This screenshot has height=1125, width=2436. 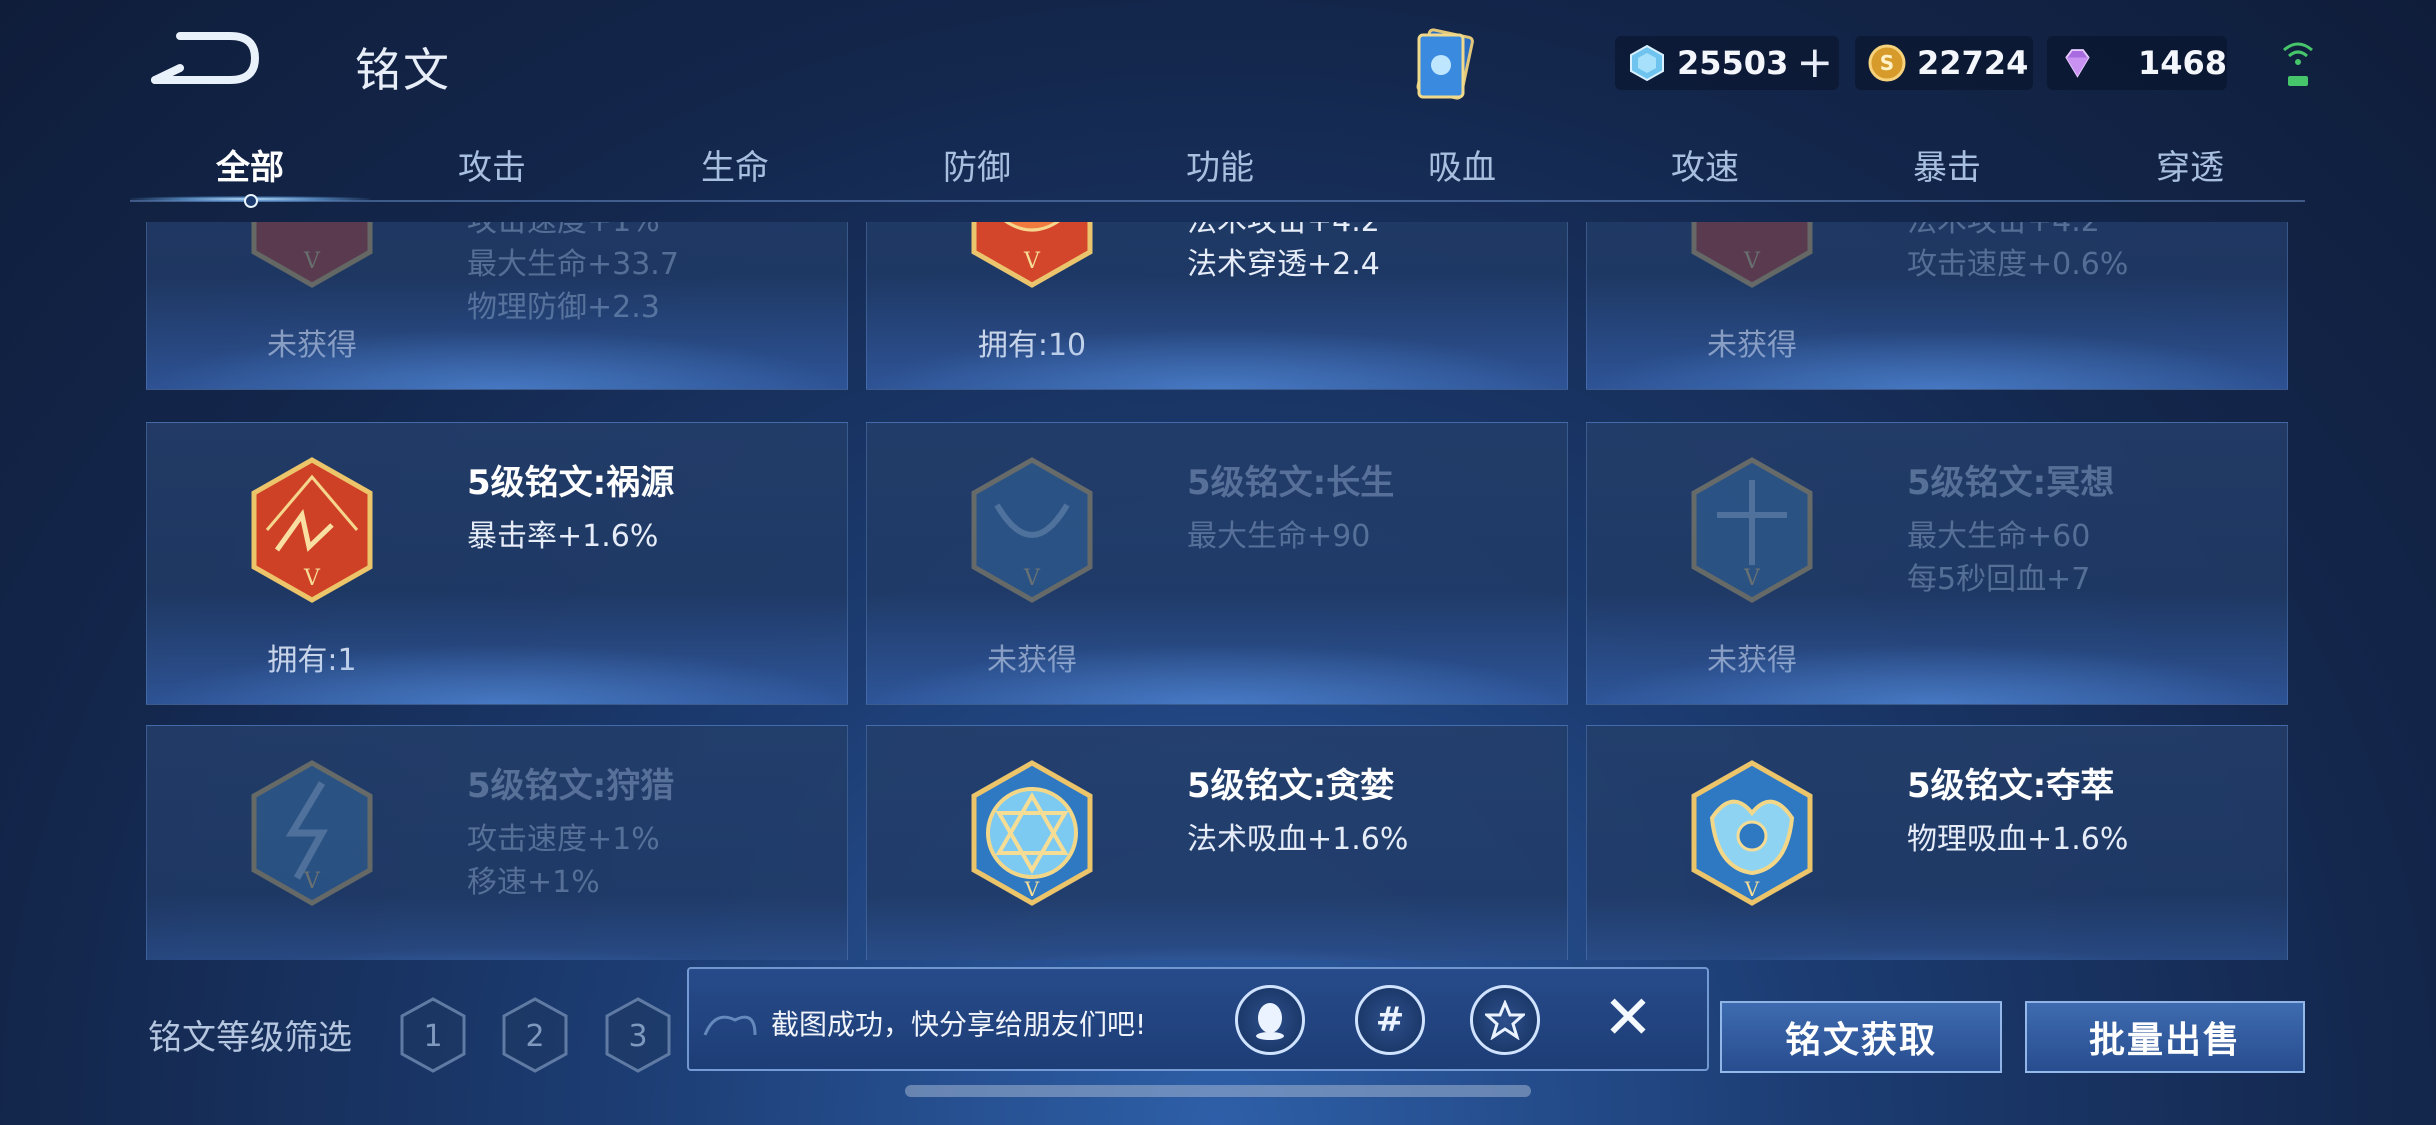 What do you see at coordinates (563, 536) in the screenshot?
I see `rune-stat: 暴击率+1.6%` at bounding box center [563, 536].